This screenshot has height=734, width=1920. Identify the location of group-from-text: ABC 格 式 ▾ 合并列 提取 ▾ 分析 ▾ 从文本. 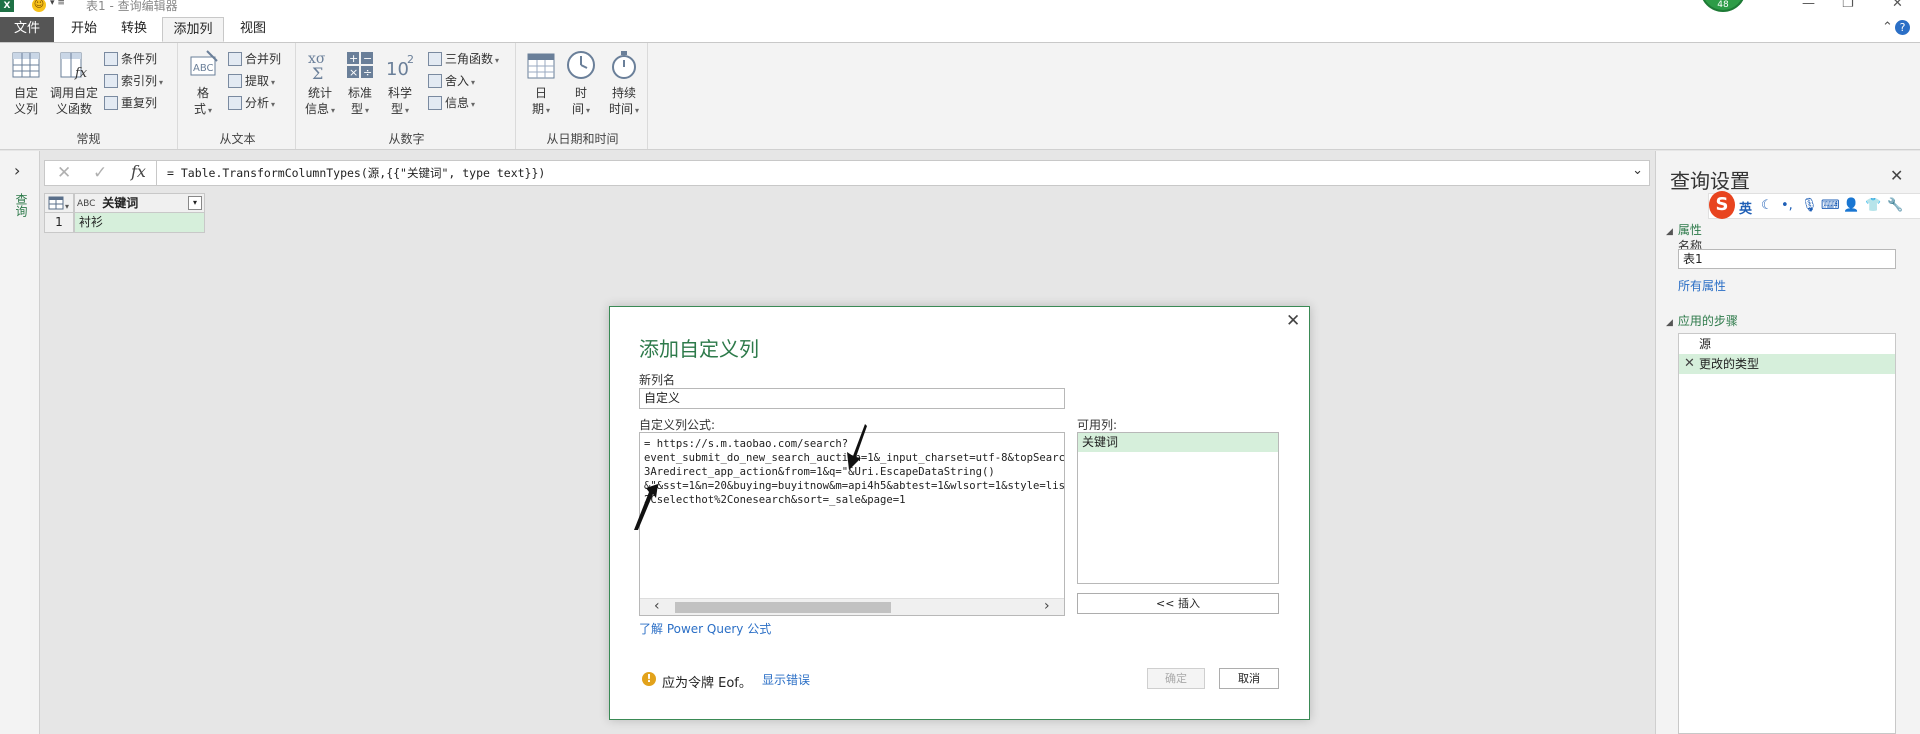
(238, 96).